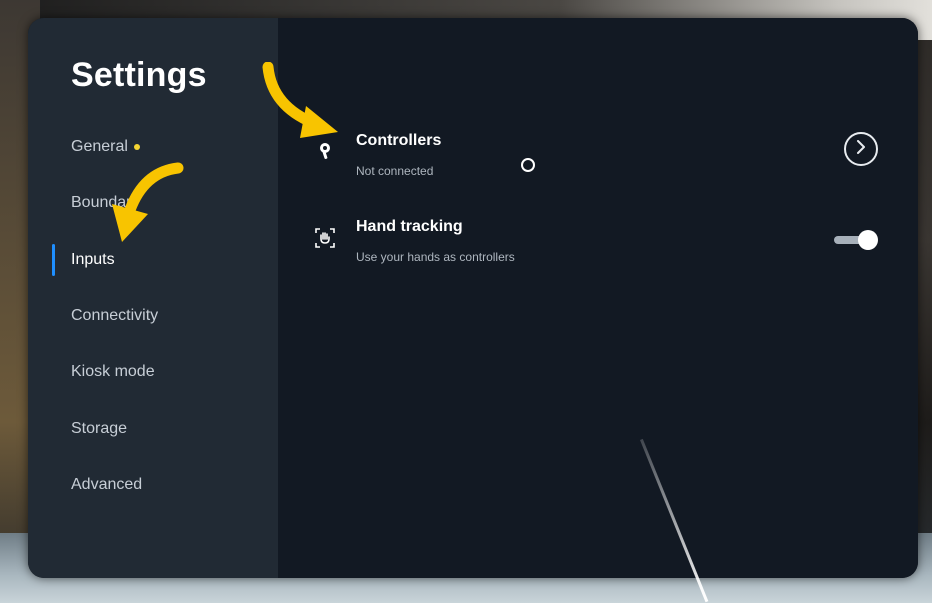  What do you see at coordinates (868, 240) in the screenshot?
I see `toggle-knob` at bounding box center [868, 240].